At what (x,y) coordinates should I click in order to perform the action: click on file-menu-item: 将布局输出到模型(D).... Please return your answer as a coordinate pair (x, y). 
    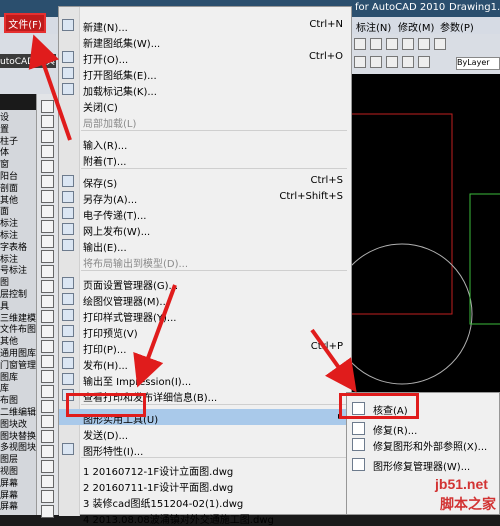
    Looking at the image, I should click on (205, 261).